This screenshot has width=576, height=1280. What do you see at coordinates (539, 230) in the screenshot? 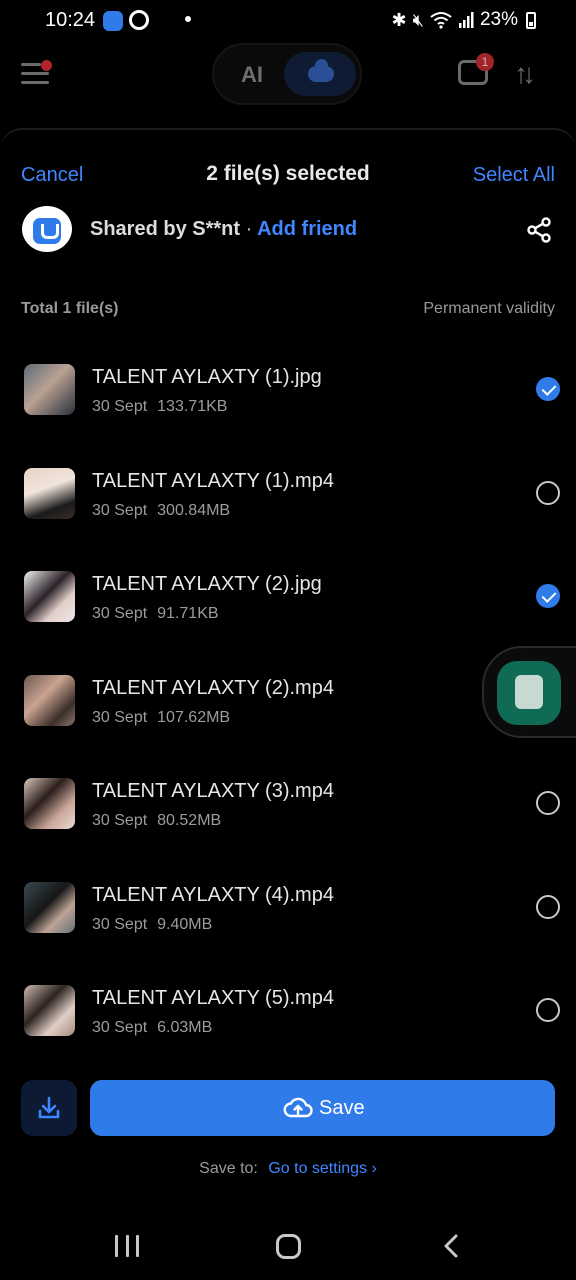
I see `share-icon` at bounding box center [539, 230].